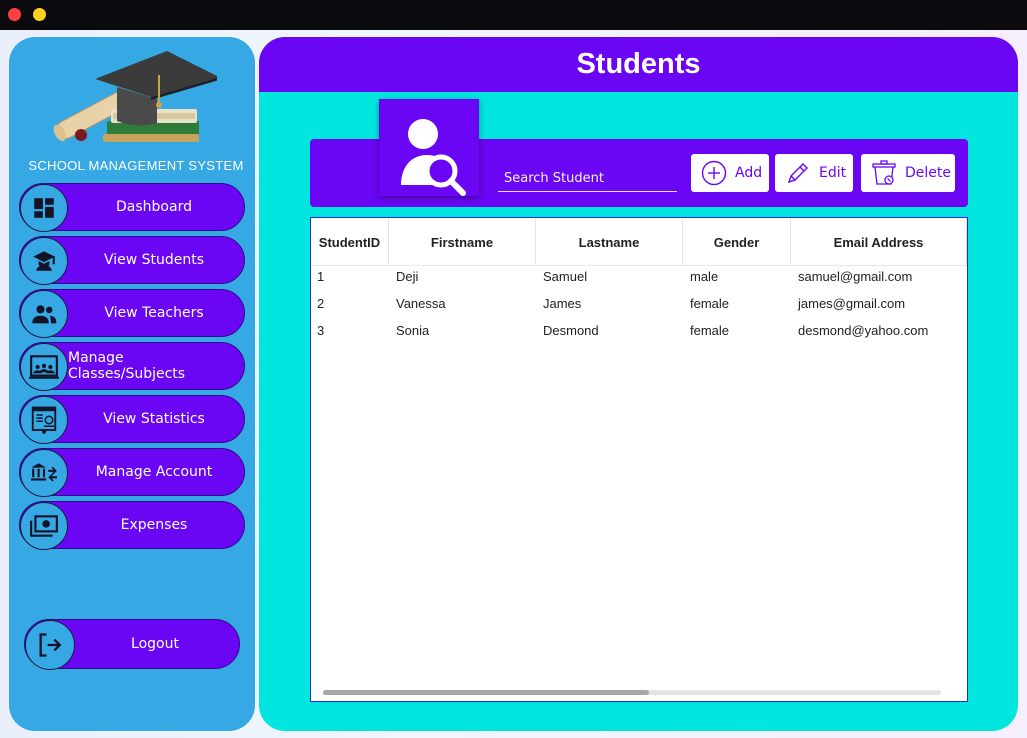 Image resolution: width=1027 pixels, height=738 pixels. What do you see at coordinates (321, 303) in the screenshot?
I see `cell-studentid: 2` at bounding box center [321, 303].